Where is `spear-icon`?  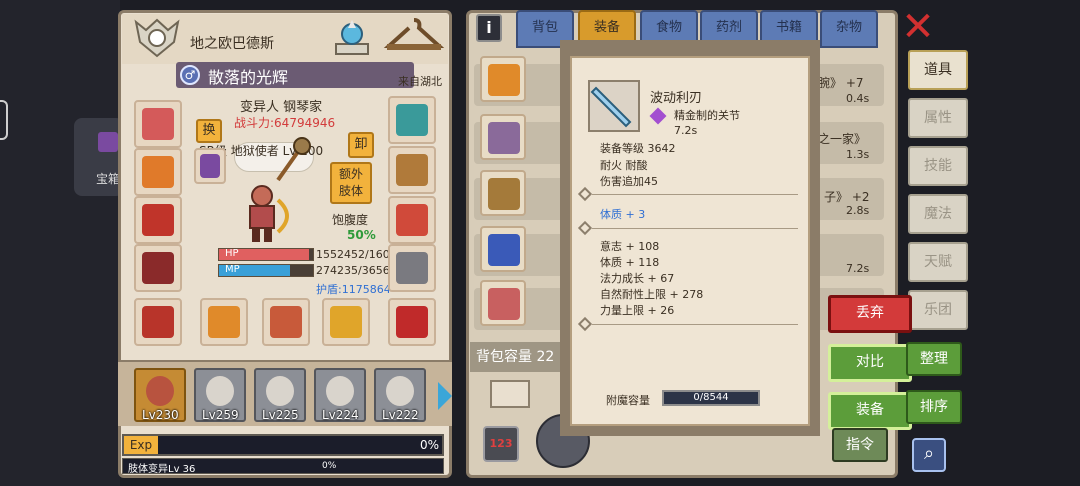 spear-icon is located at coordinates (286, 322).